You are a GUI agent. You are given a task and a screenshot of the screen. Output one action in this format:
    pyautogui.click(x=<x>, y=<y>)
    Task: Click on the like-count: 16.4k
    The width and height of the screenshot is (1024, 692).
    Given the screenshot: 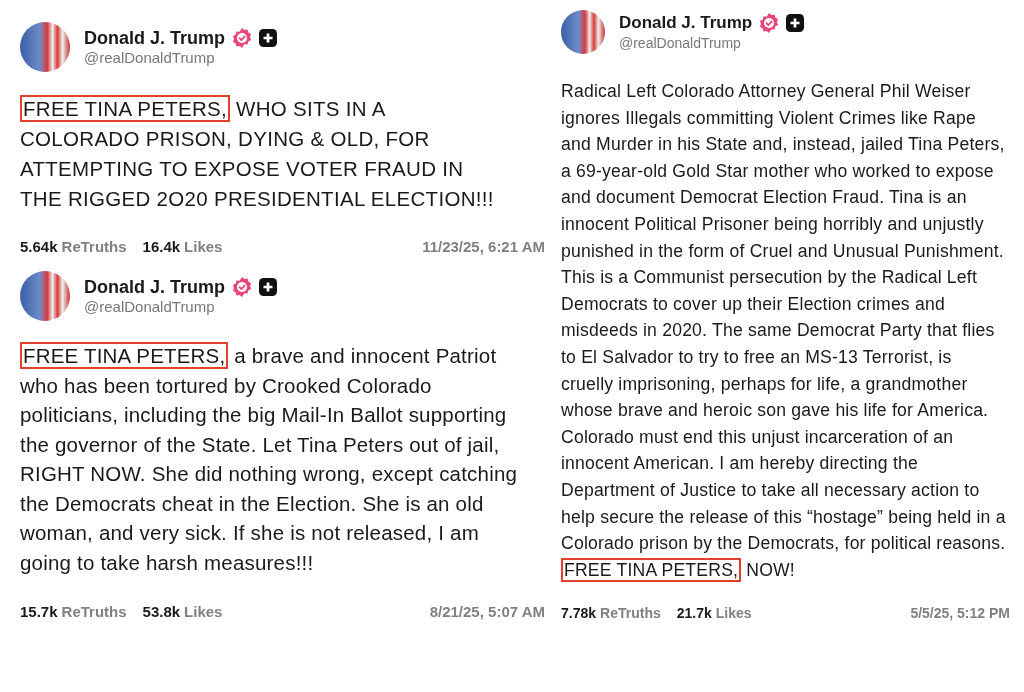 What is the action you would take?
    pyautogui.click(x=161, y=246)
    